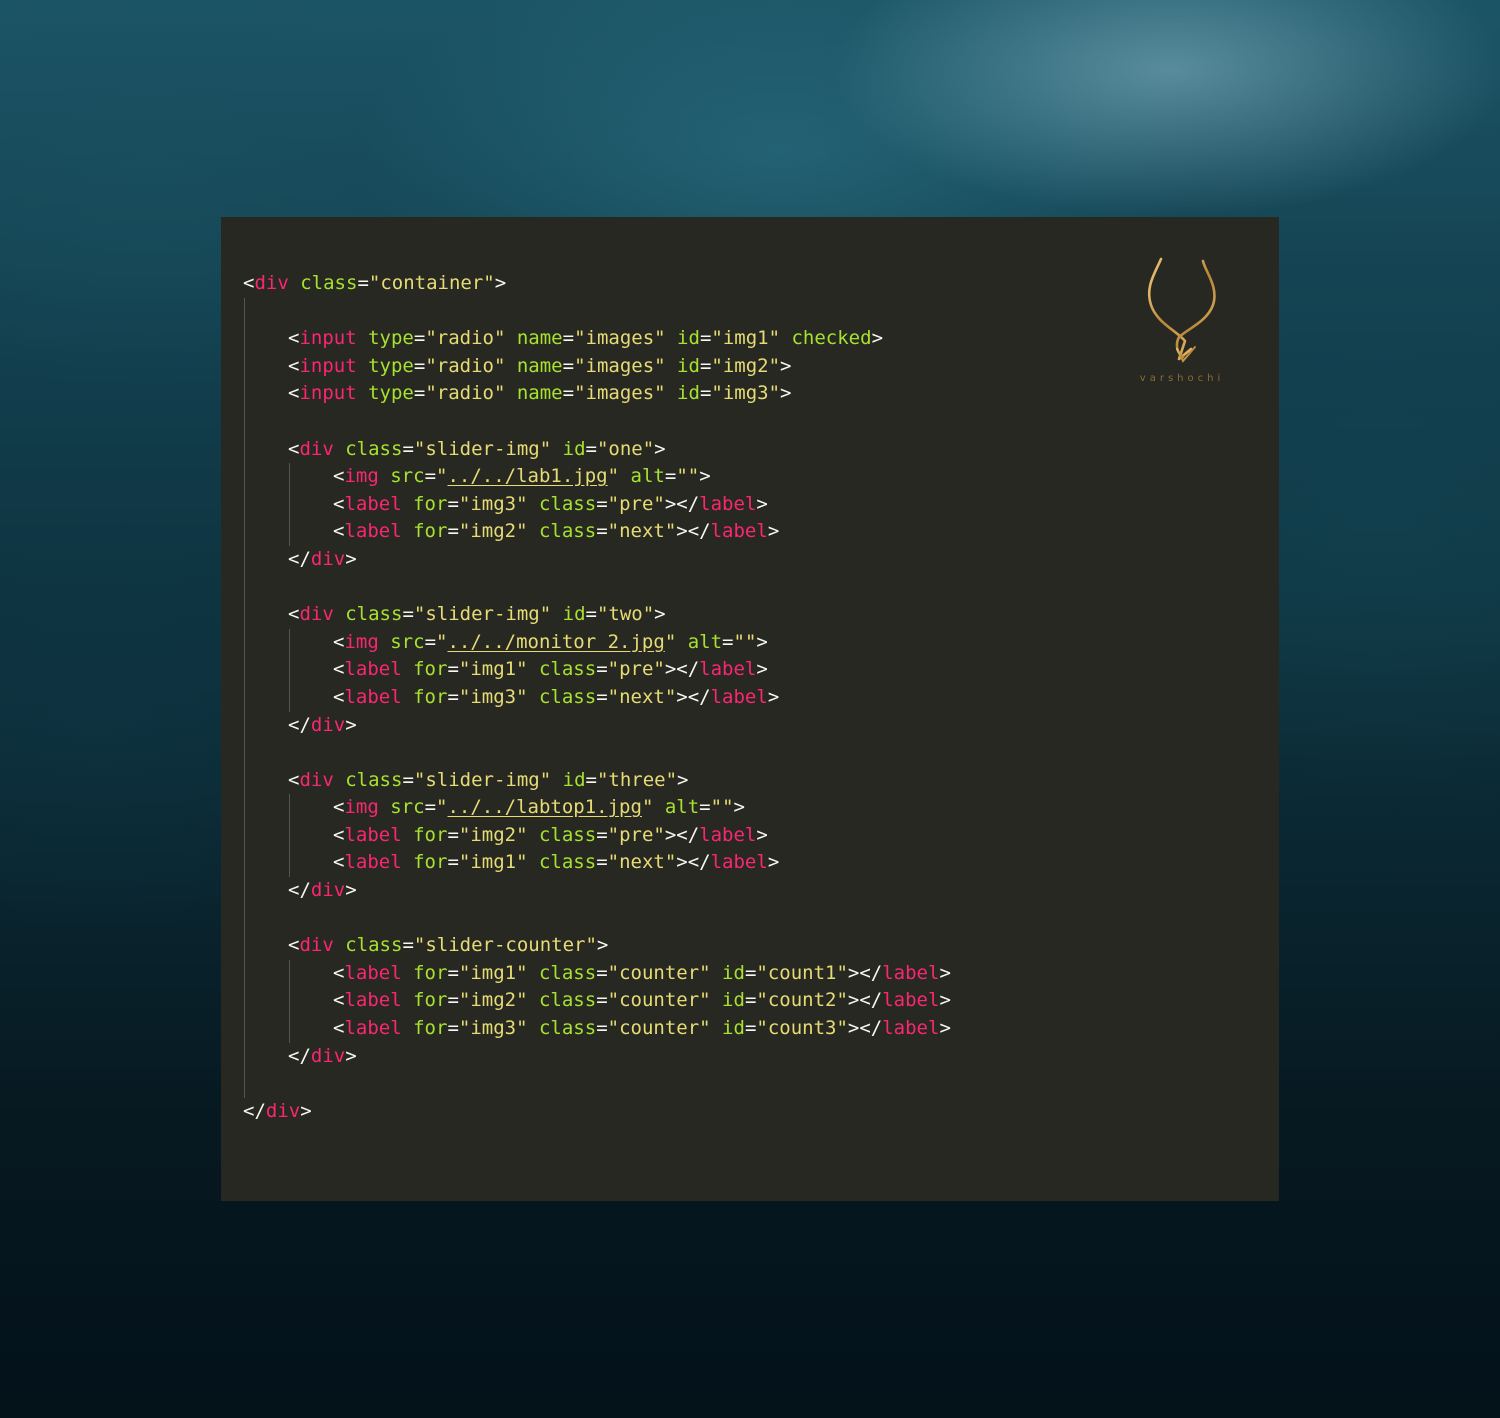 The width and height of the screenshot is (1500, 1418). I want to click on code-string-token: "next", so click(642, 696).